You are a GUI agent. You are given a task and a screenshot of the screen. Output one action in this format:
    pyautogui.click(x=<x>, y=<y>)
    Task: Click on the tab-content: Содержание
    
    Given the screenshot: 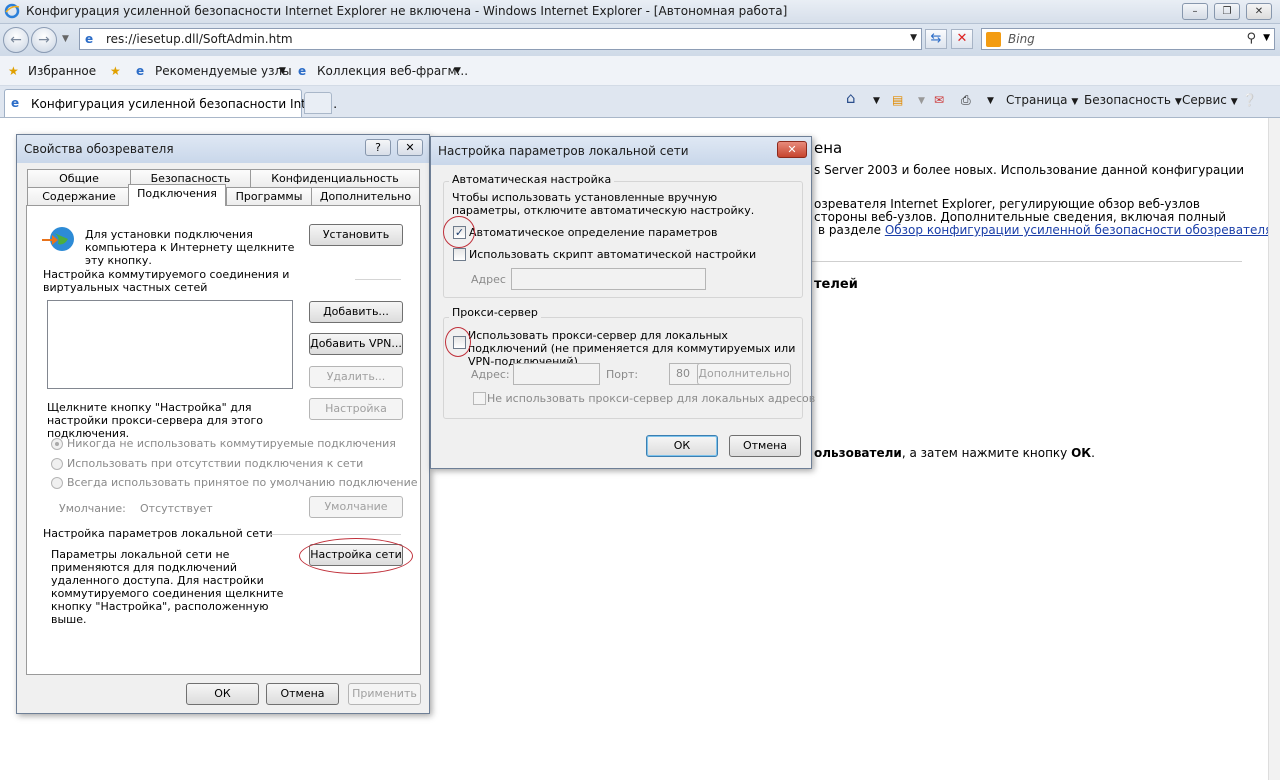 What is the action you would take?
    pyautogui.click(x=79, y=196)
    